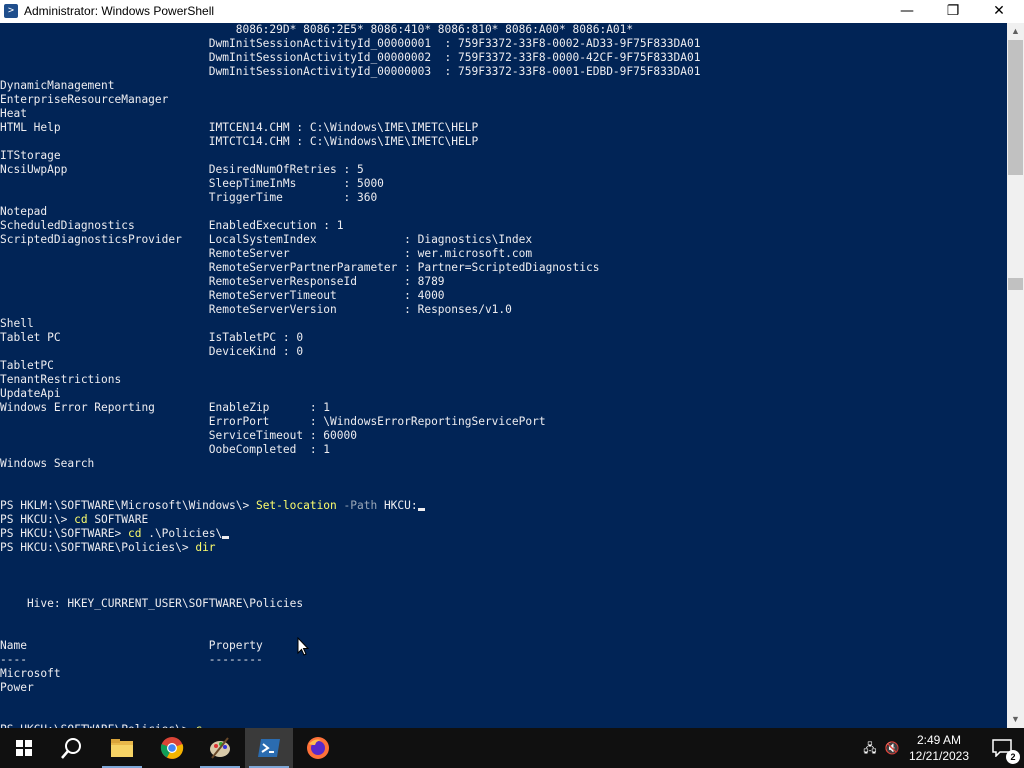 The width and height of the screenshot is (1024, 768). What do you see at coordinates (222, 295) in the screenshot?
I see `console-line: RemoteServerTimeout : 4000` at bounding box center [222, 295].